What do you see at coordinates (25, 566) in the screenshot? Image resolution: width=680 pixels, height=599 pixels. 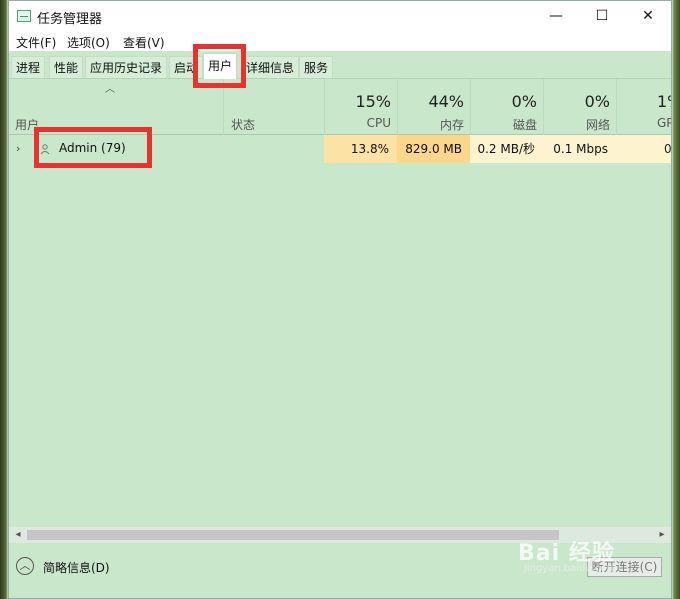 I see `collapse-up-icon: ︿` at bounding box center [25, 566].